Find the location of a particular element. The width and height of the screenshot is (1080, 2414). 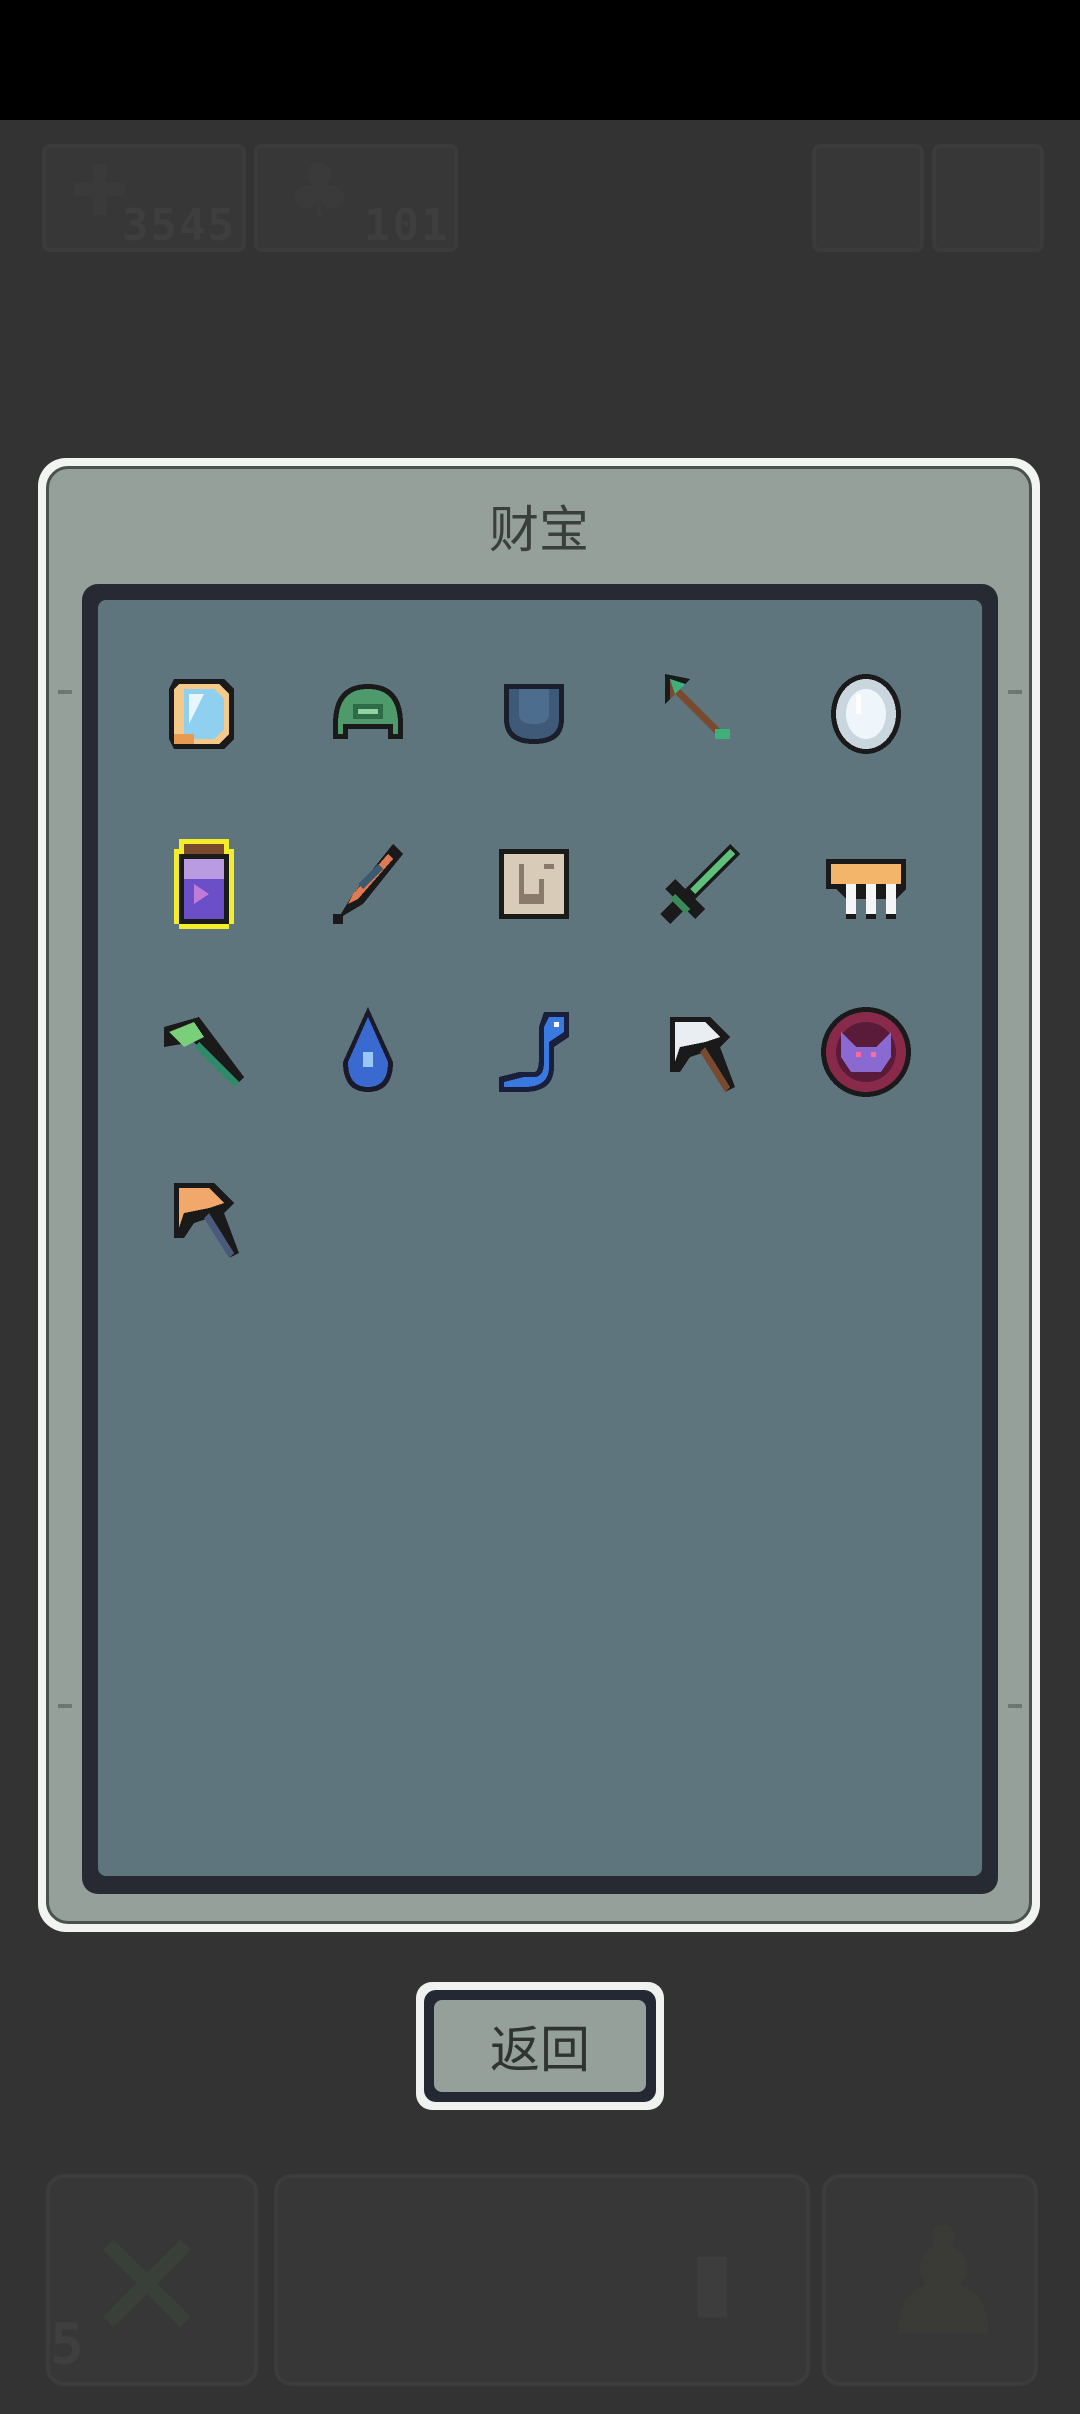

back-button: 返回 is located at coordinates (540, 2046).